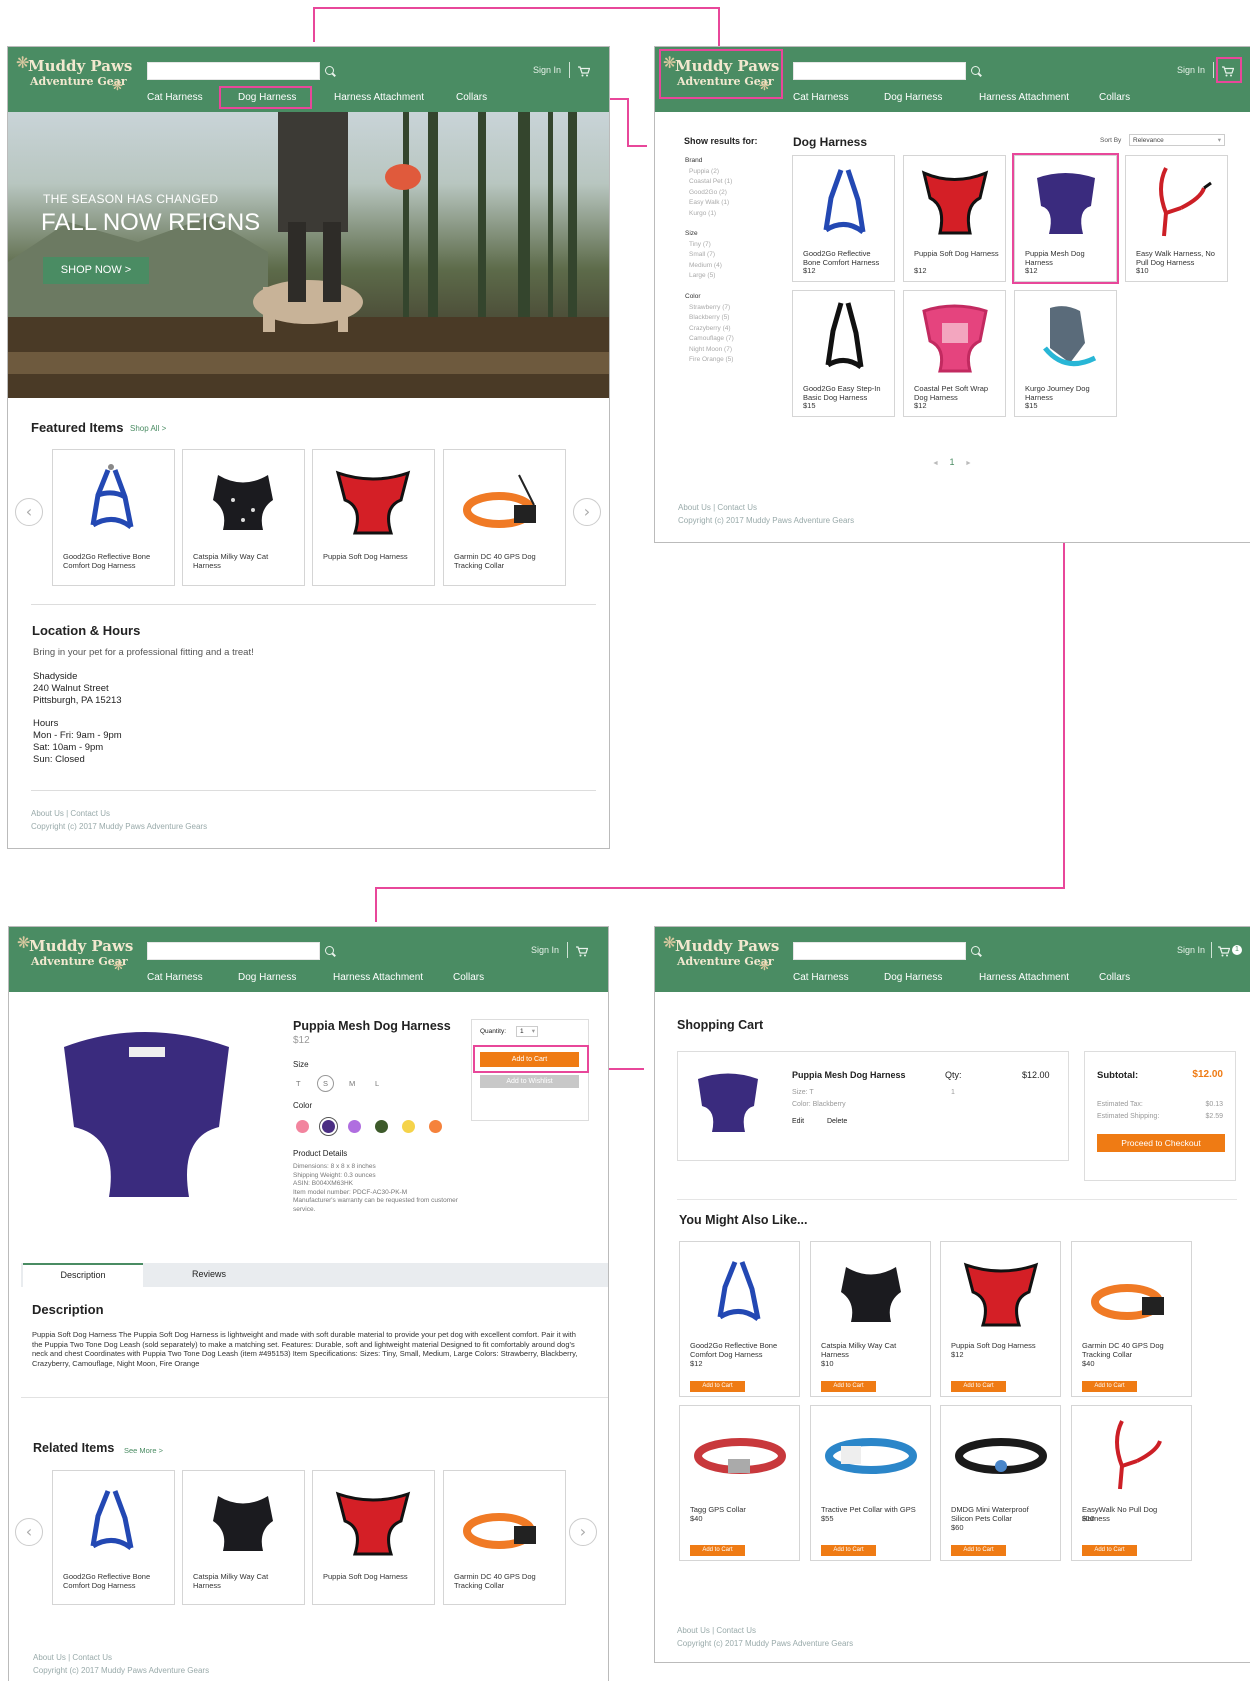  Describe the element at coordinates (703, 266) in the screenshot. I see `filter-option: Medium (4)` at that location.